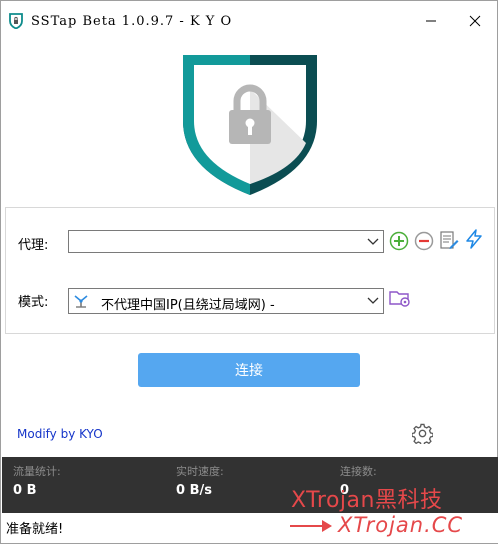 The width and height of the screenshot is (498, 544). What do you see at coordinates (250, 485) in the screenshot?
I see `stats-bar: 流量统计: 0 B 实时速度: 0 B/s 连接数: 0 XTrojan黑科技` at bounding box center [250, 485].